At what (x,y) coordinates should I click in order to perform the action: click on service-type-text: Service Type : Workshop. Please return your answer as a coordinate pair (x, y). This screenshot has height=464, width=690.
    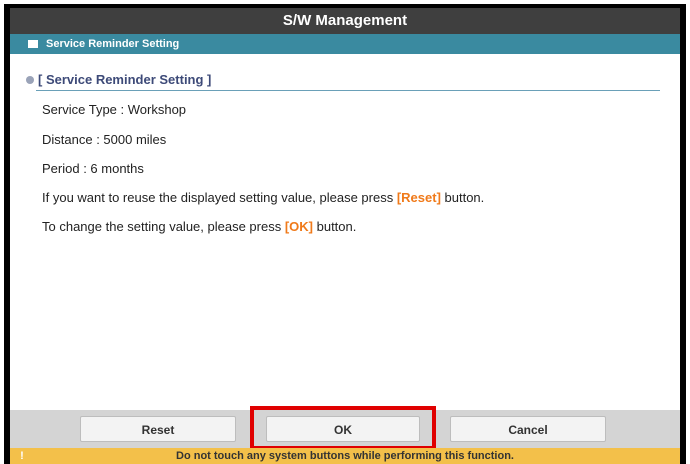
    Looking at the image, I should click on (114, 109).